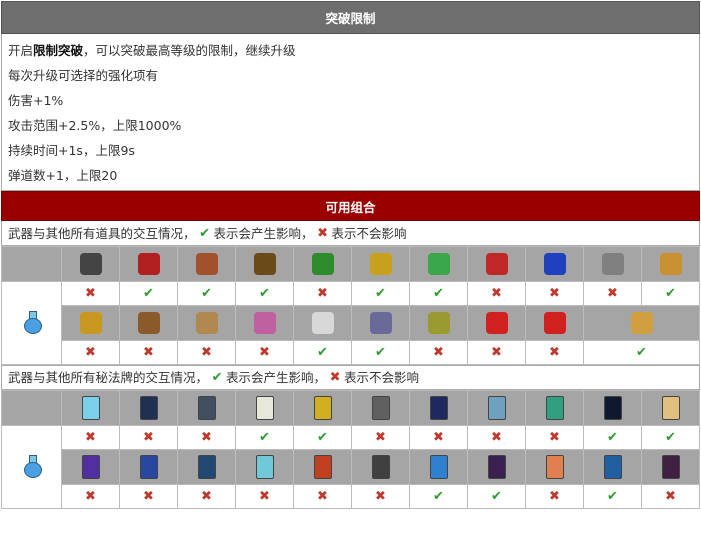  I want to click on card-candle-icon, so click(264, 408).